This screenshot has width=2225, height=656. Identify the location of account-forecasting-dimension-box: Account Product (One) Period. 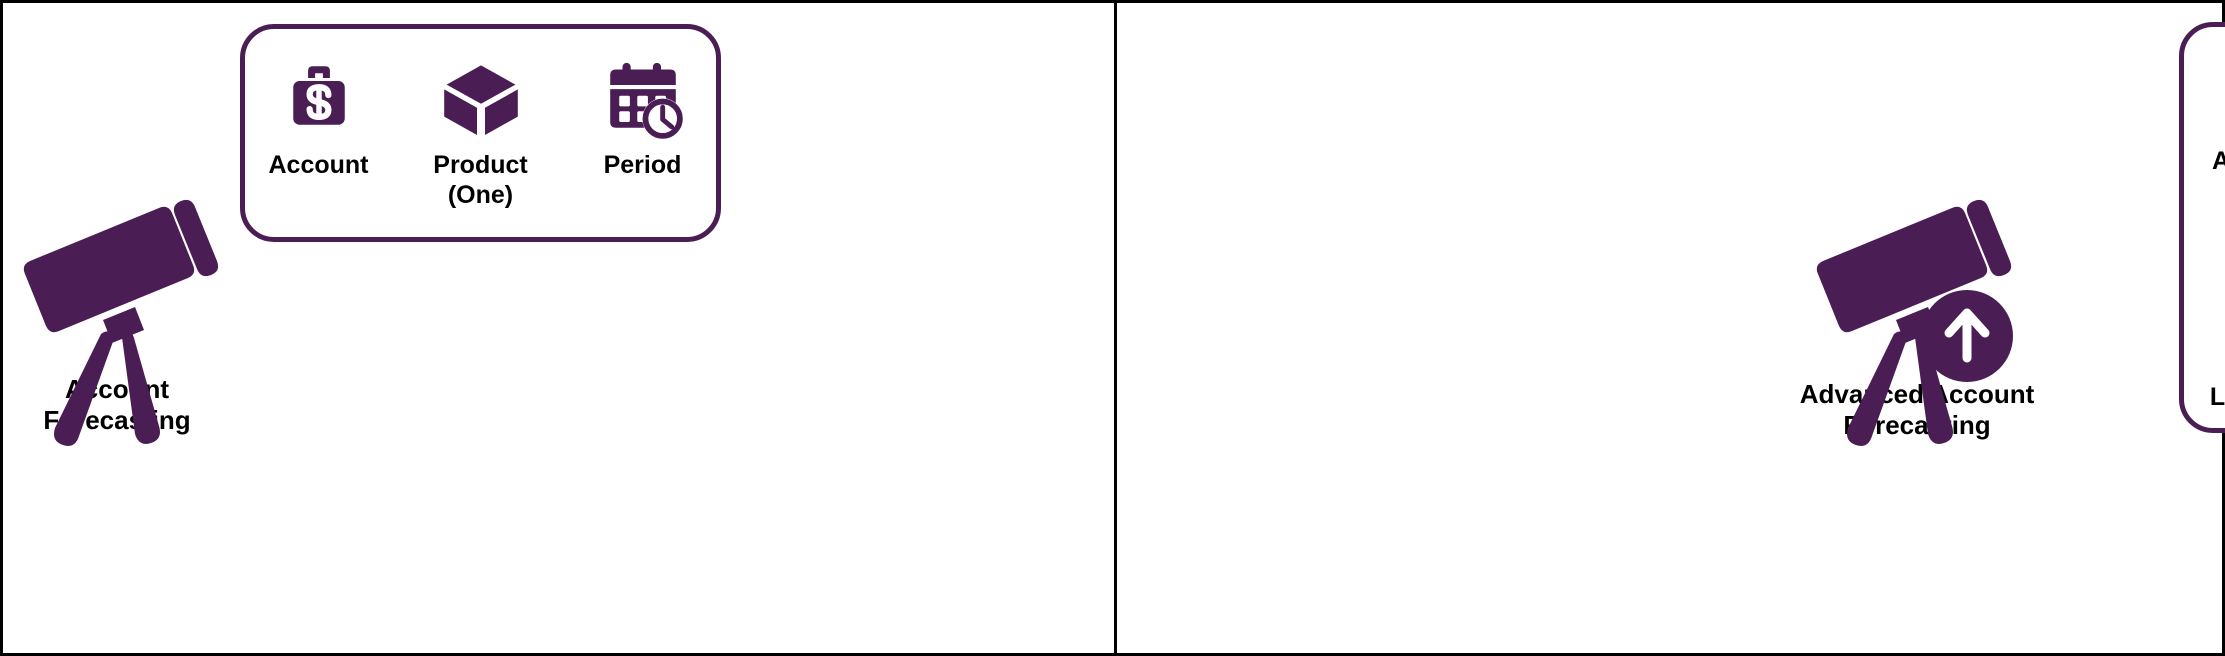
(480, 133).